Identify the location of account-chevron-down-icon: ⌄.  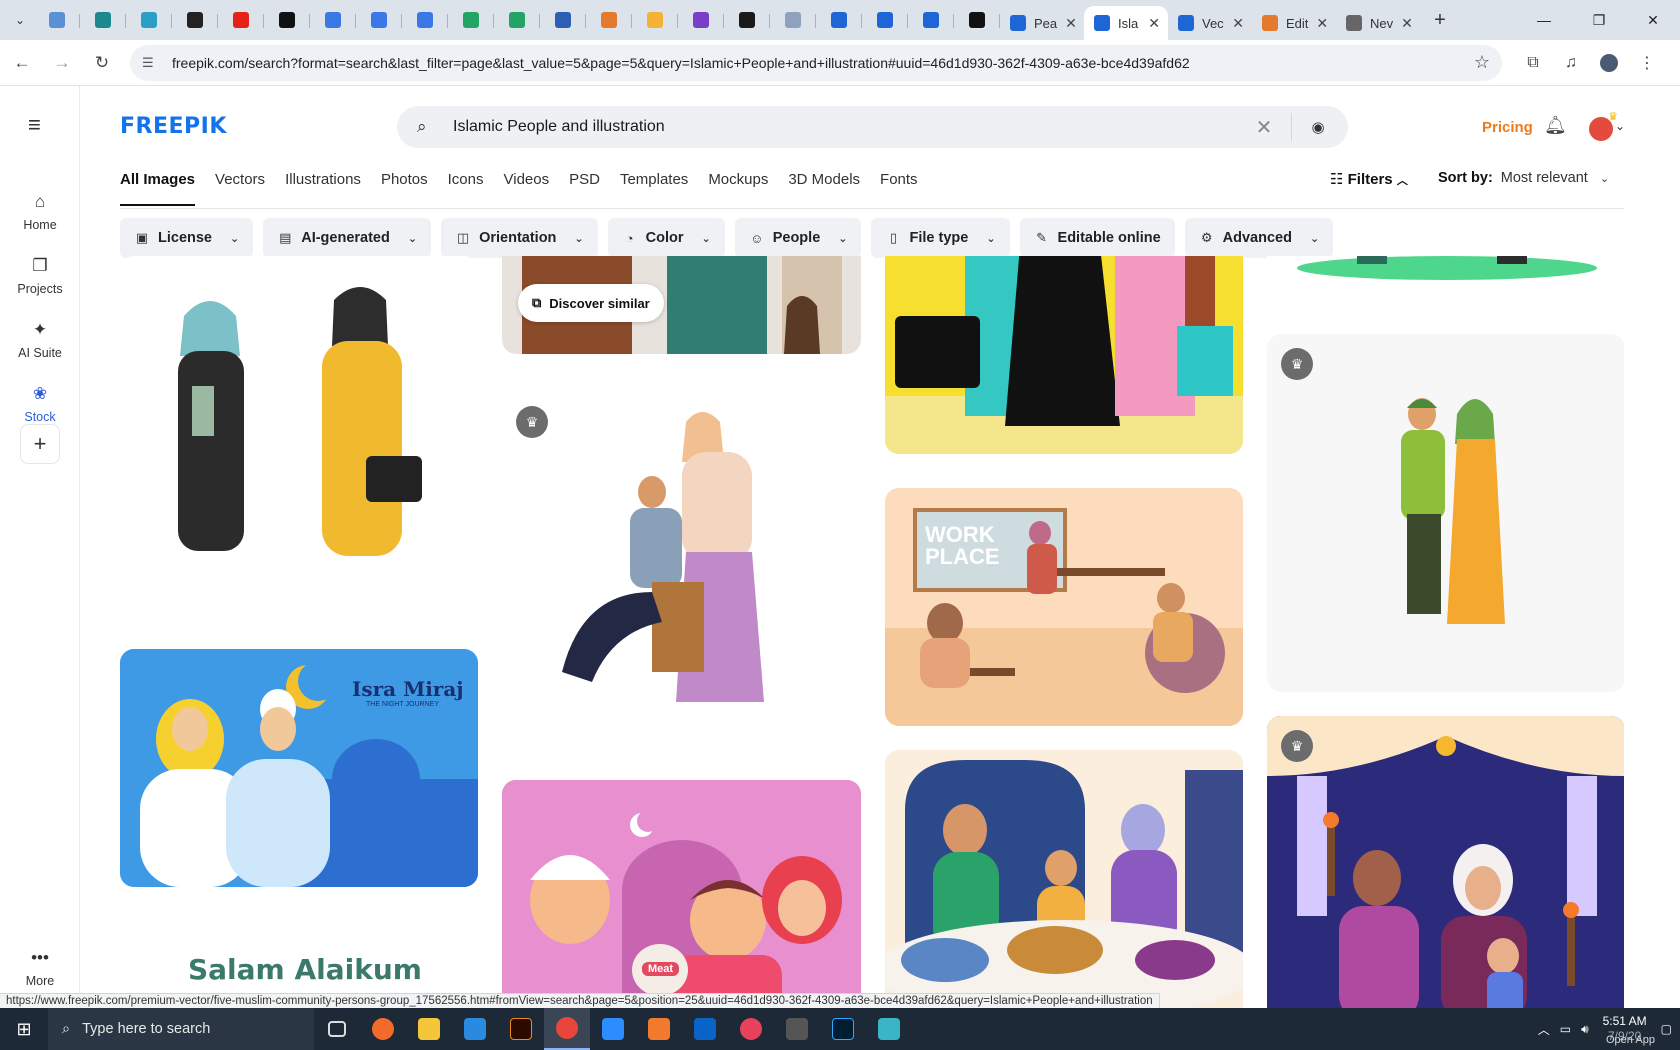
(1620, 126).